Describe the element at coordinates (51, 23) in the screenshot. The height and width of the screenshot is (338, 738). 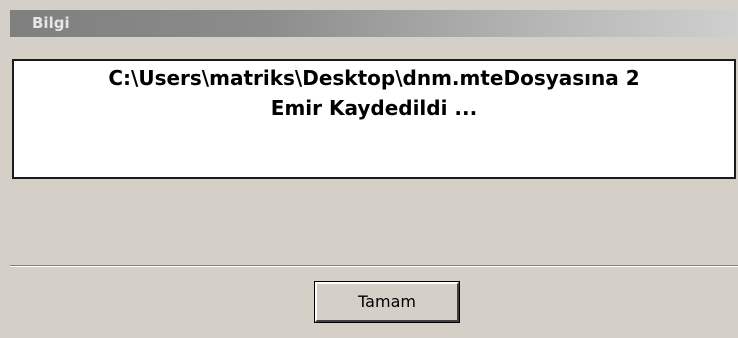
I see `dialog-title: Bilgi` at that location.